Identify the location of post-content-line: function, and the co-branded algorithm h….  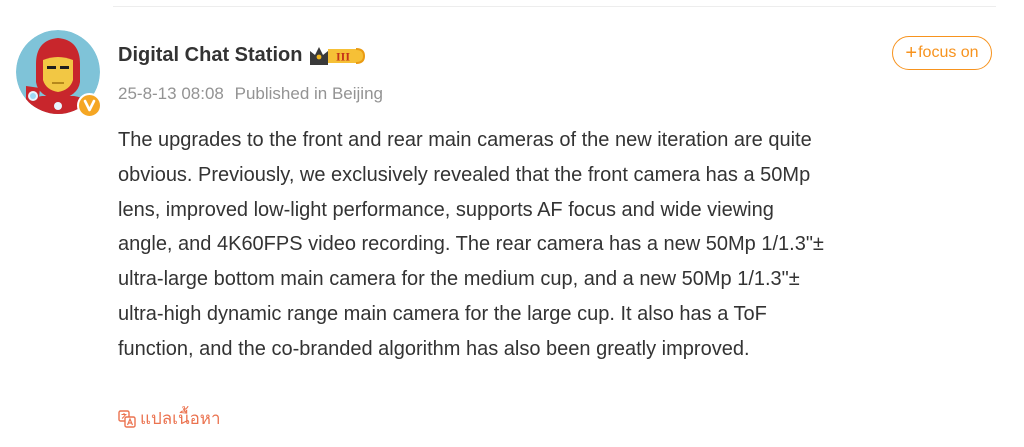
(434, 348).